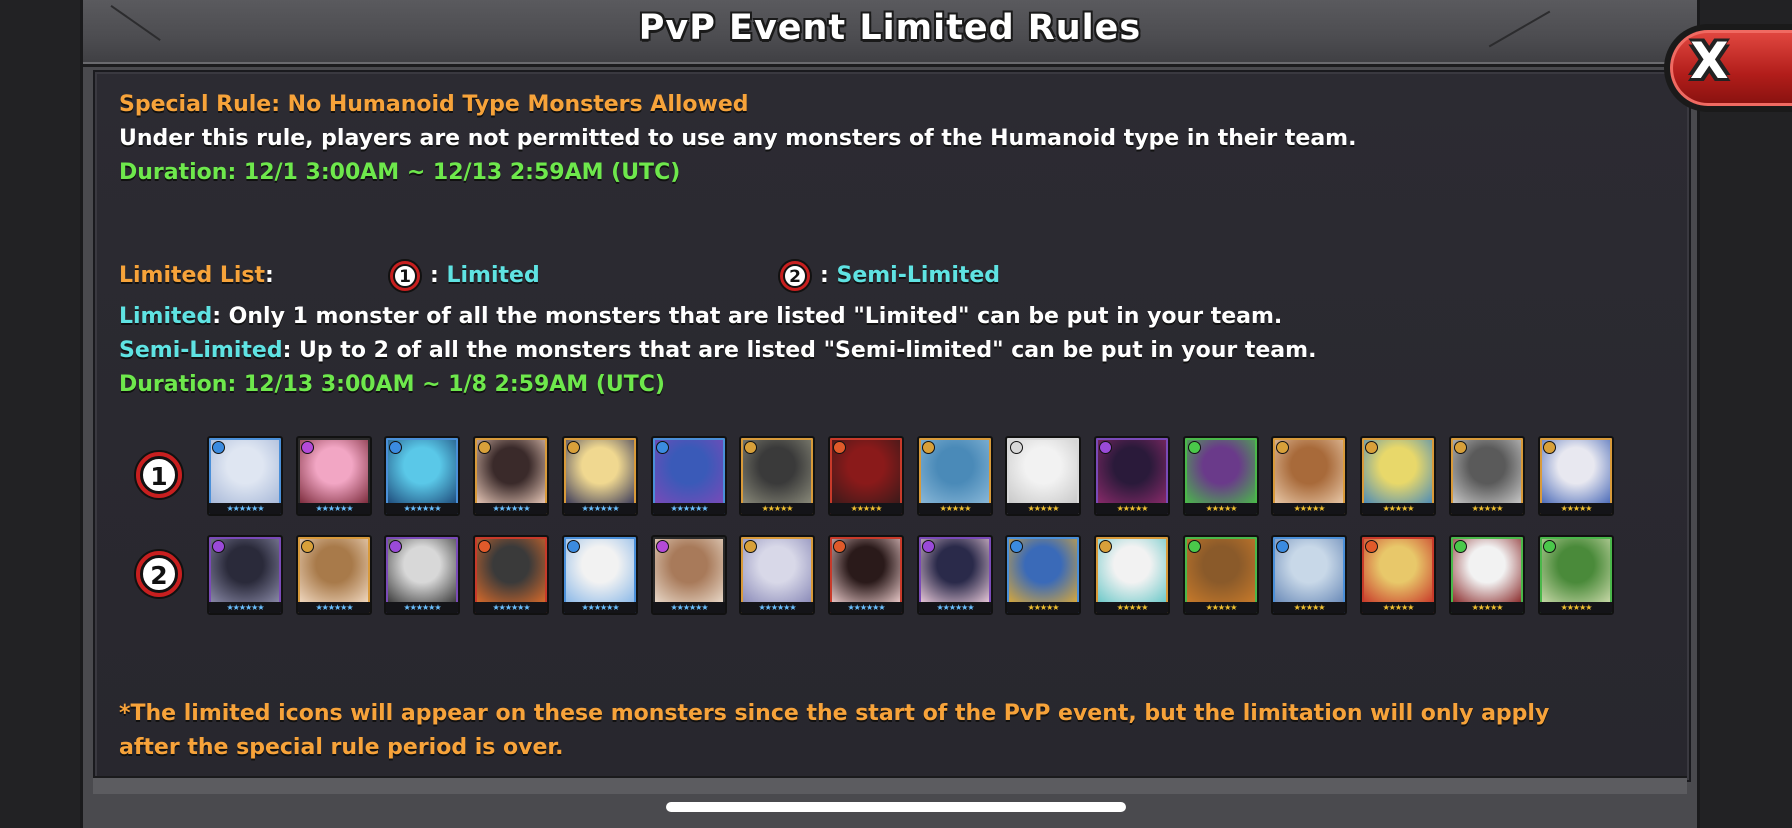 The width and height of the screenshot is (1792, 828). What do you see at coordinates (201, 350) in the screenshot?
I see `semi-limited-term: Semi-Limited` at bounding box center [201, 350].